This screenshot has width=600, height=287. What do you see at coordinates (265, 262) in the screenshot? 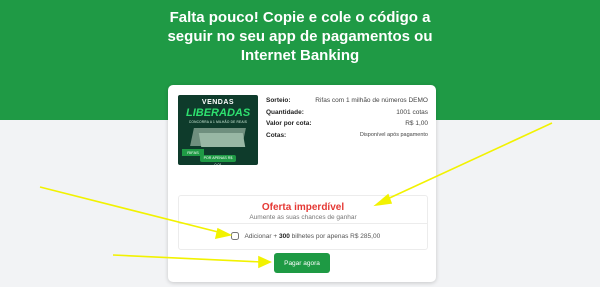
I see `annotation-arrowhead-bottom` at bounding box center [265, 262].